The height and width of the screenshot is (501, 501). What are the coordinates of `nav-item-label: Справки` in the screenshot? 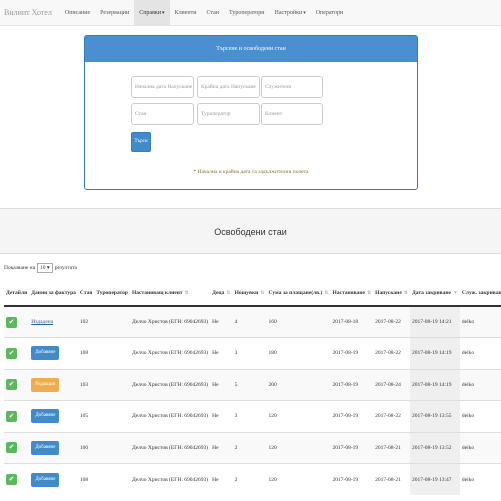 It's located at (150, 12).